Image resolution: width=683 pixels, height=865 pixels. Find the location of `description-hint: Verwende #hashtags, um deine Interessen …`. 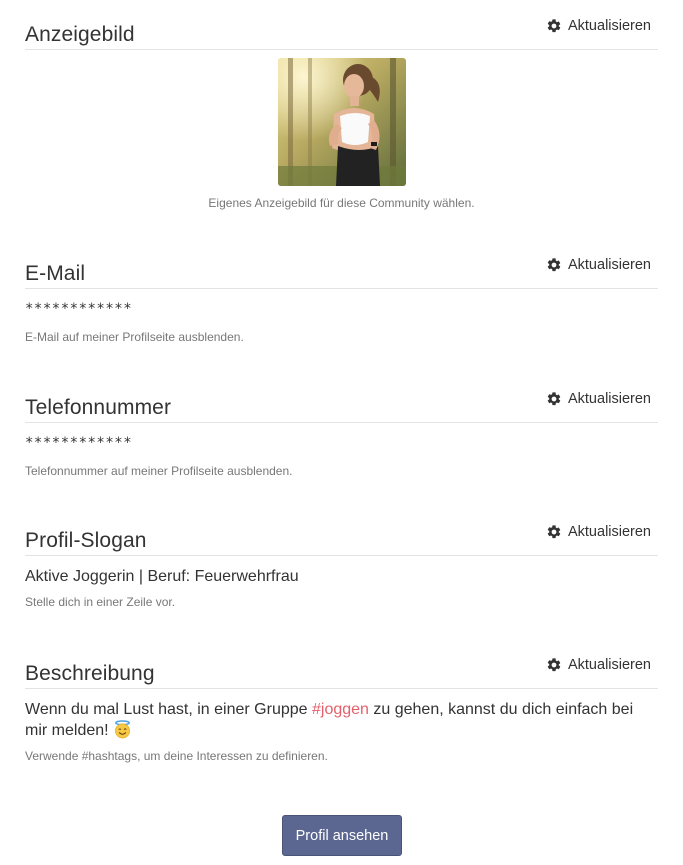

description-hint: Verwende #hashtags, um deine Interessen … is located at coordinates (176, 756).